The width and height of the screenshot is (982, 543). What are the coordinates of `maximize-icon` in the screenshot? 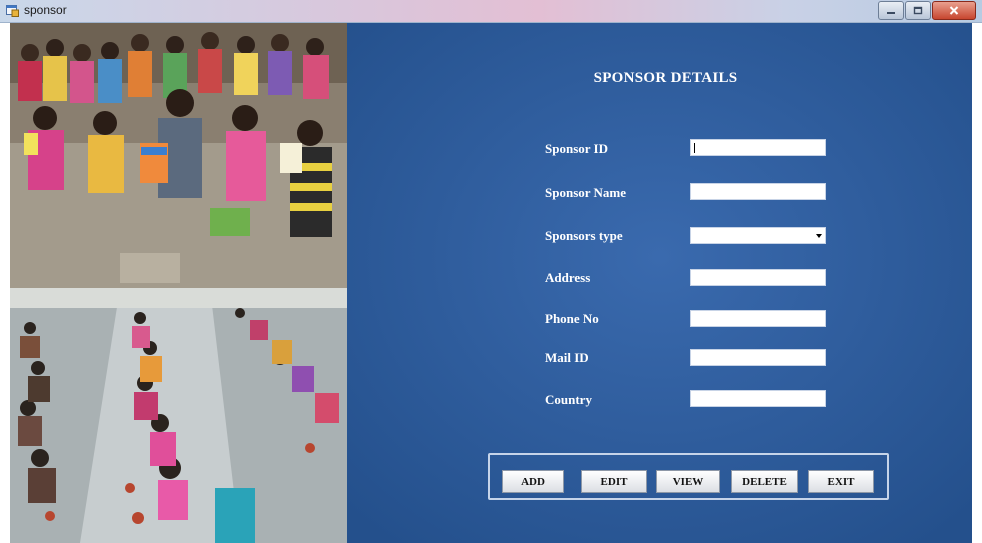 It's located at (918, 10).